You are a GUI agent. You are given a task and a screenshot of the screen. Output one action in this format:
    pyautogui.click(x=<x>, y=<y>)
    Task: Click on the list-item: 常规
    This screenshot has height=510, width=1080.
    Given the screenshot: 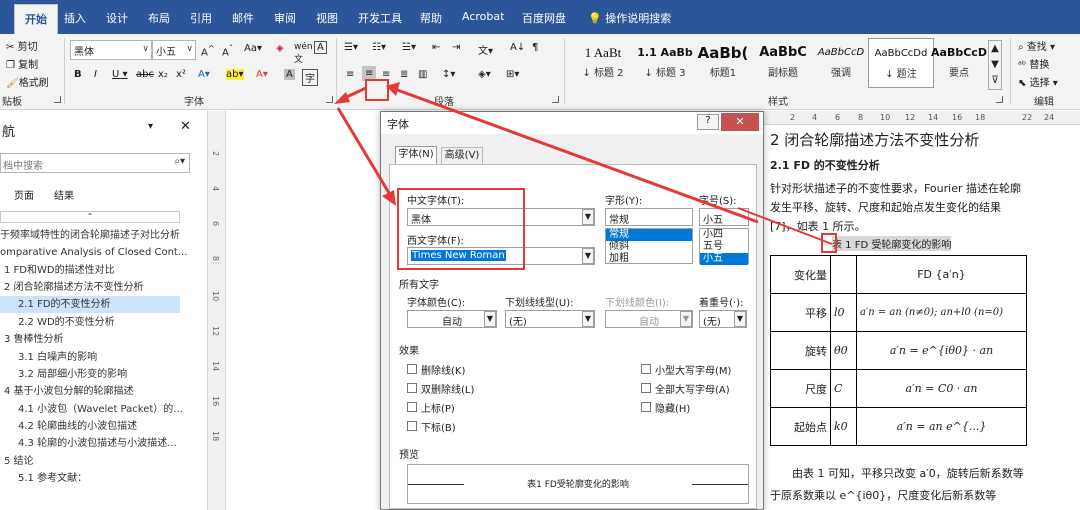 What is the action you would take?
    pyautogui.click(x=649, y=235)
    